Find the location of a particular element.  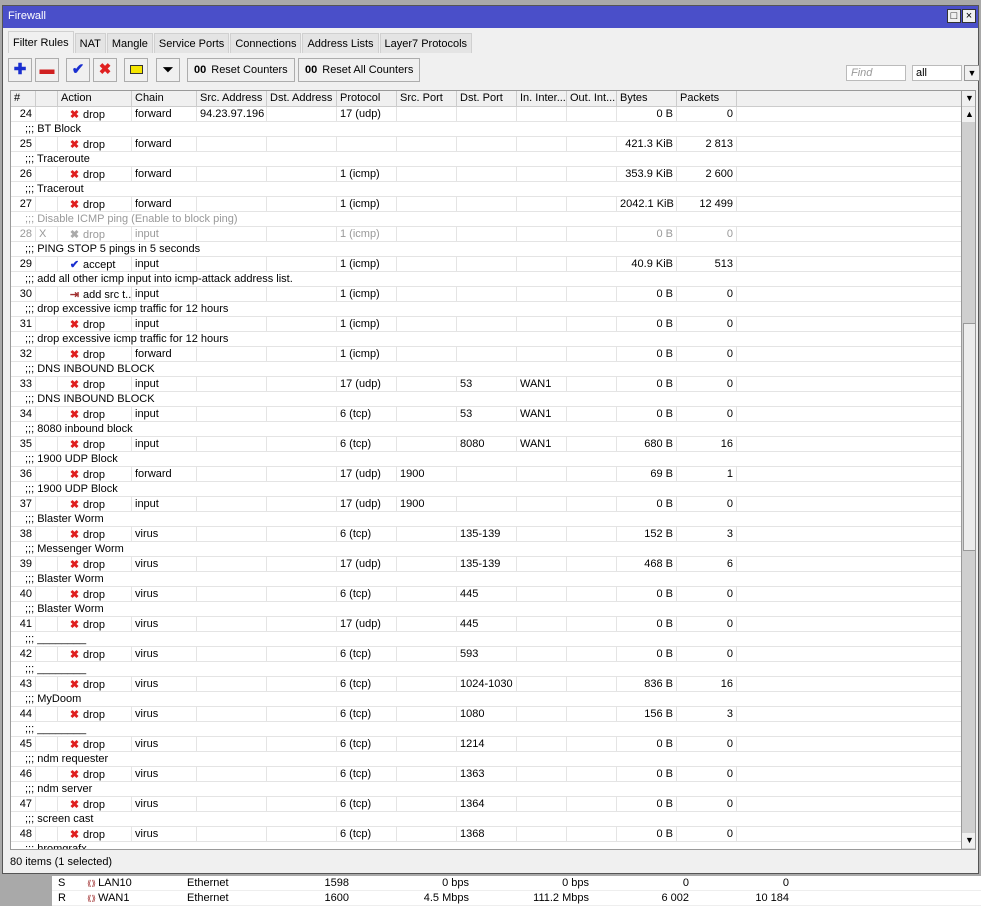

rule-row: 25 ✖ drop forward 421.3 KiB 2 813 is located at coordinates (493, 144).